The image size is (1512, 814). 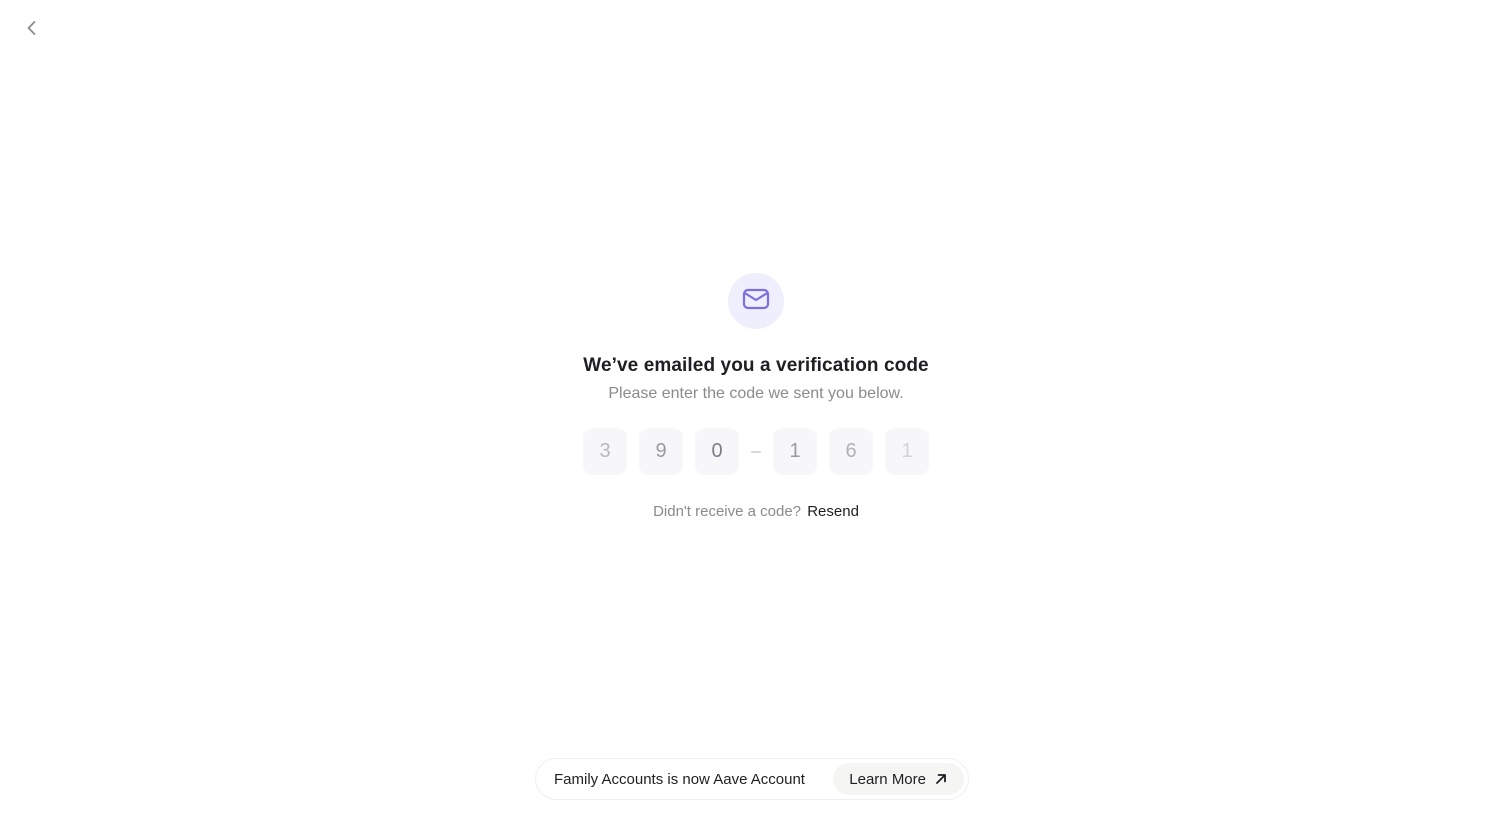 I want to click on code-digit-3: 0, so click(x=717, y=451).